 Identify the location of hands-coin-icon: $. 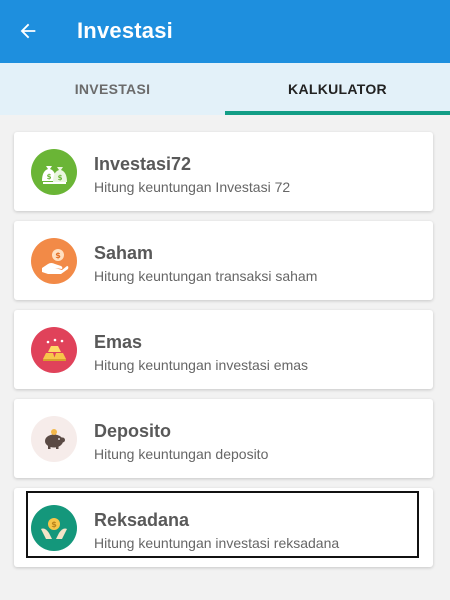
(54, 528).